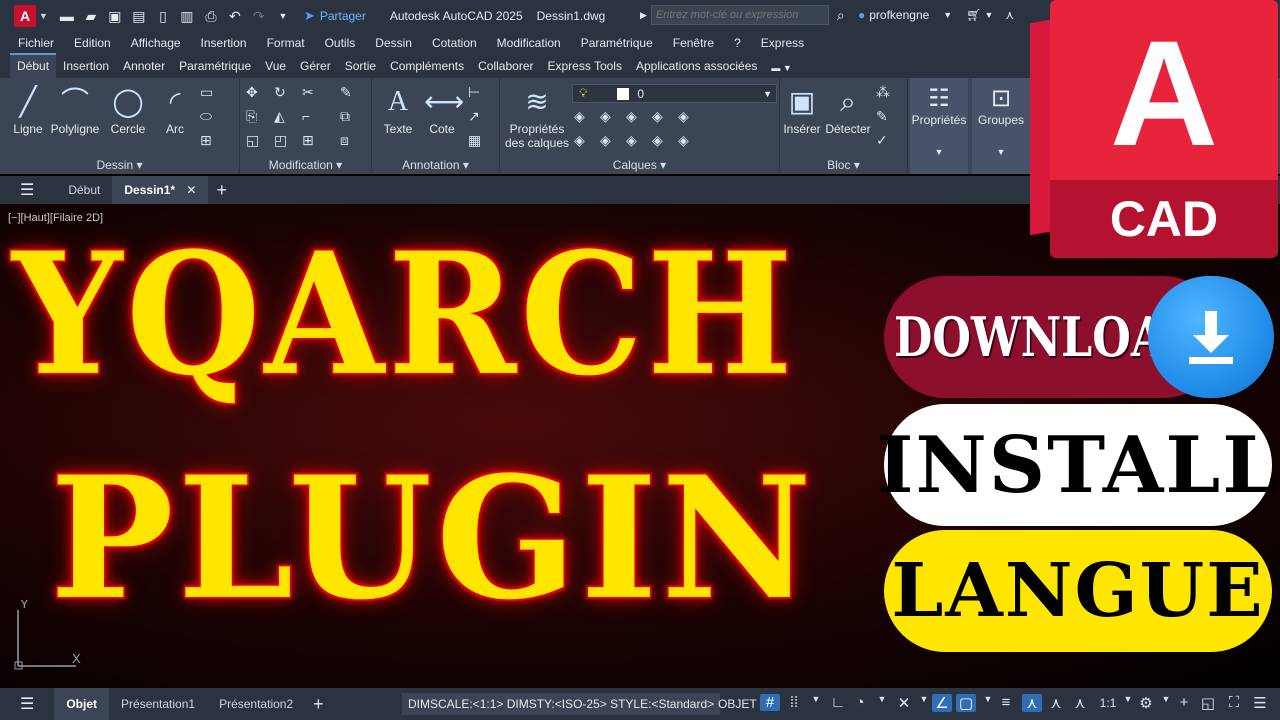 The height and width of the screenshot is (720, 1280). I want to click on menu-dessin: Dessin, so click(393, 43).